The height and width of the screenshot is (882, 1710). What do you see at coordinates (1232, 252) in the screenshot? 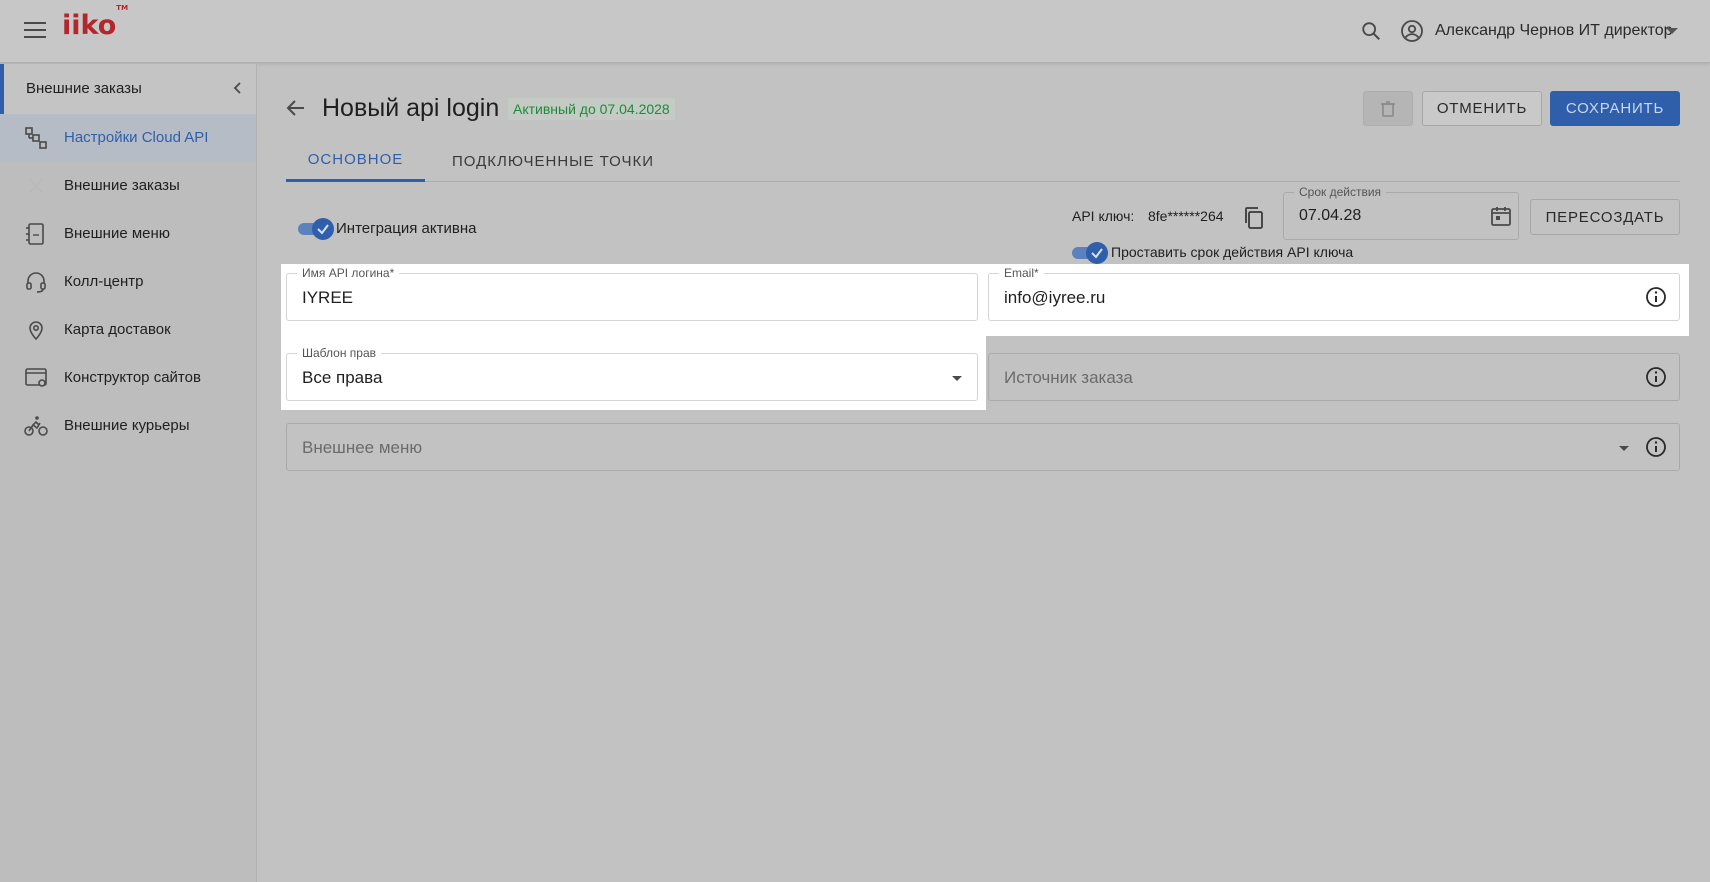
I see `set-expiry-label: Проставить срок действия API ключа` at bounding box center [1232, 252].